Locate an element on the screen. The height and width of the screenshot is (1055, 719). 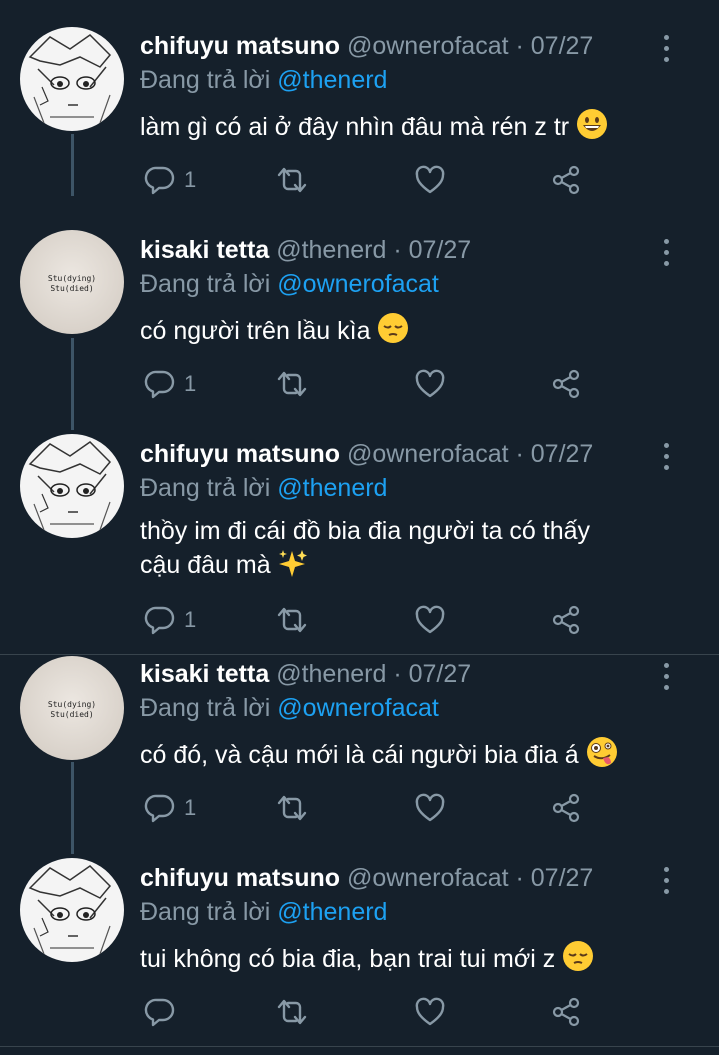
shirt-print: Stu(dying) Stu(died) is located at coordinates (72, 709).